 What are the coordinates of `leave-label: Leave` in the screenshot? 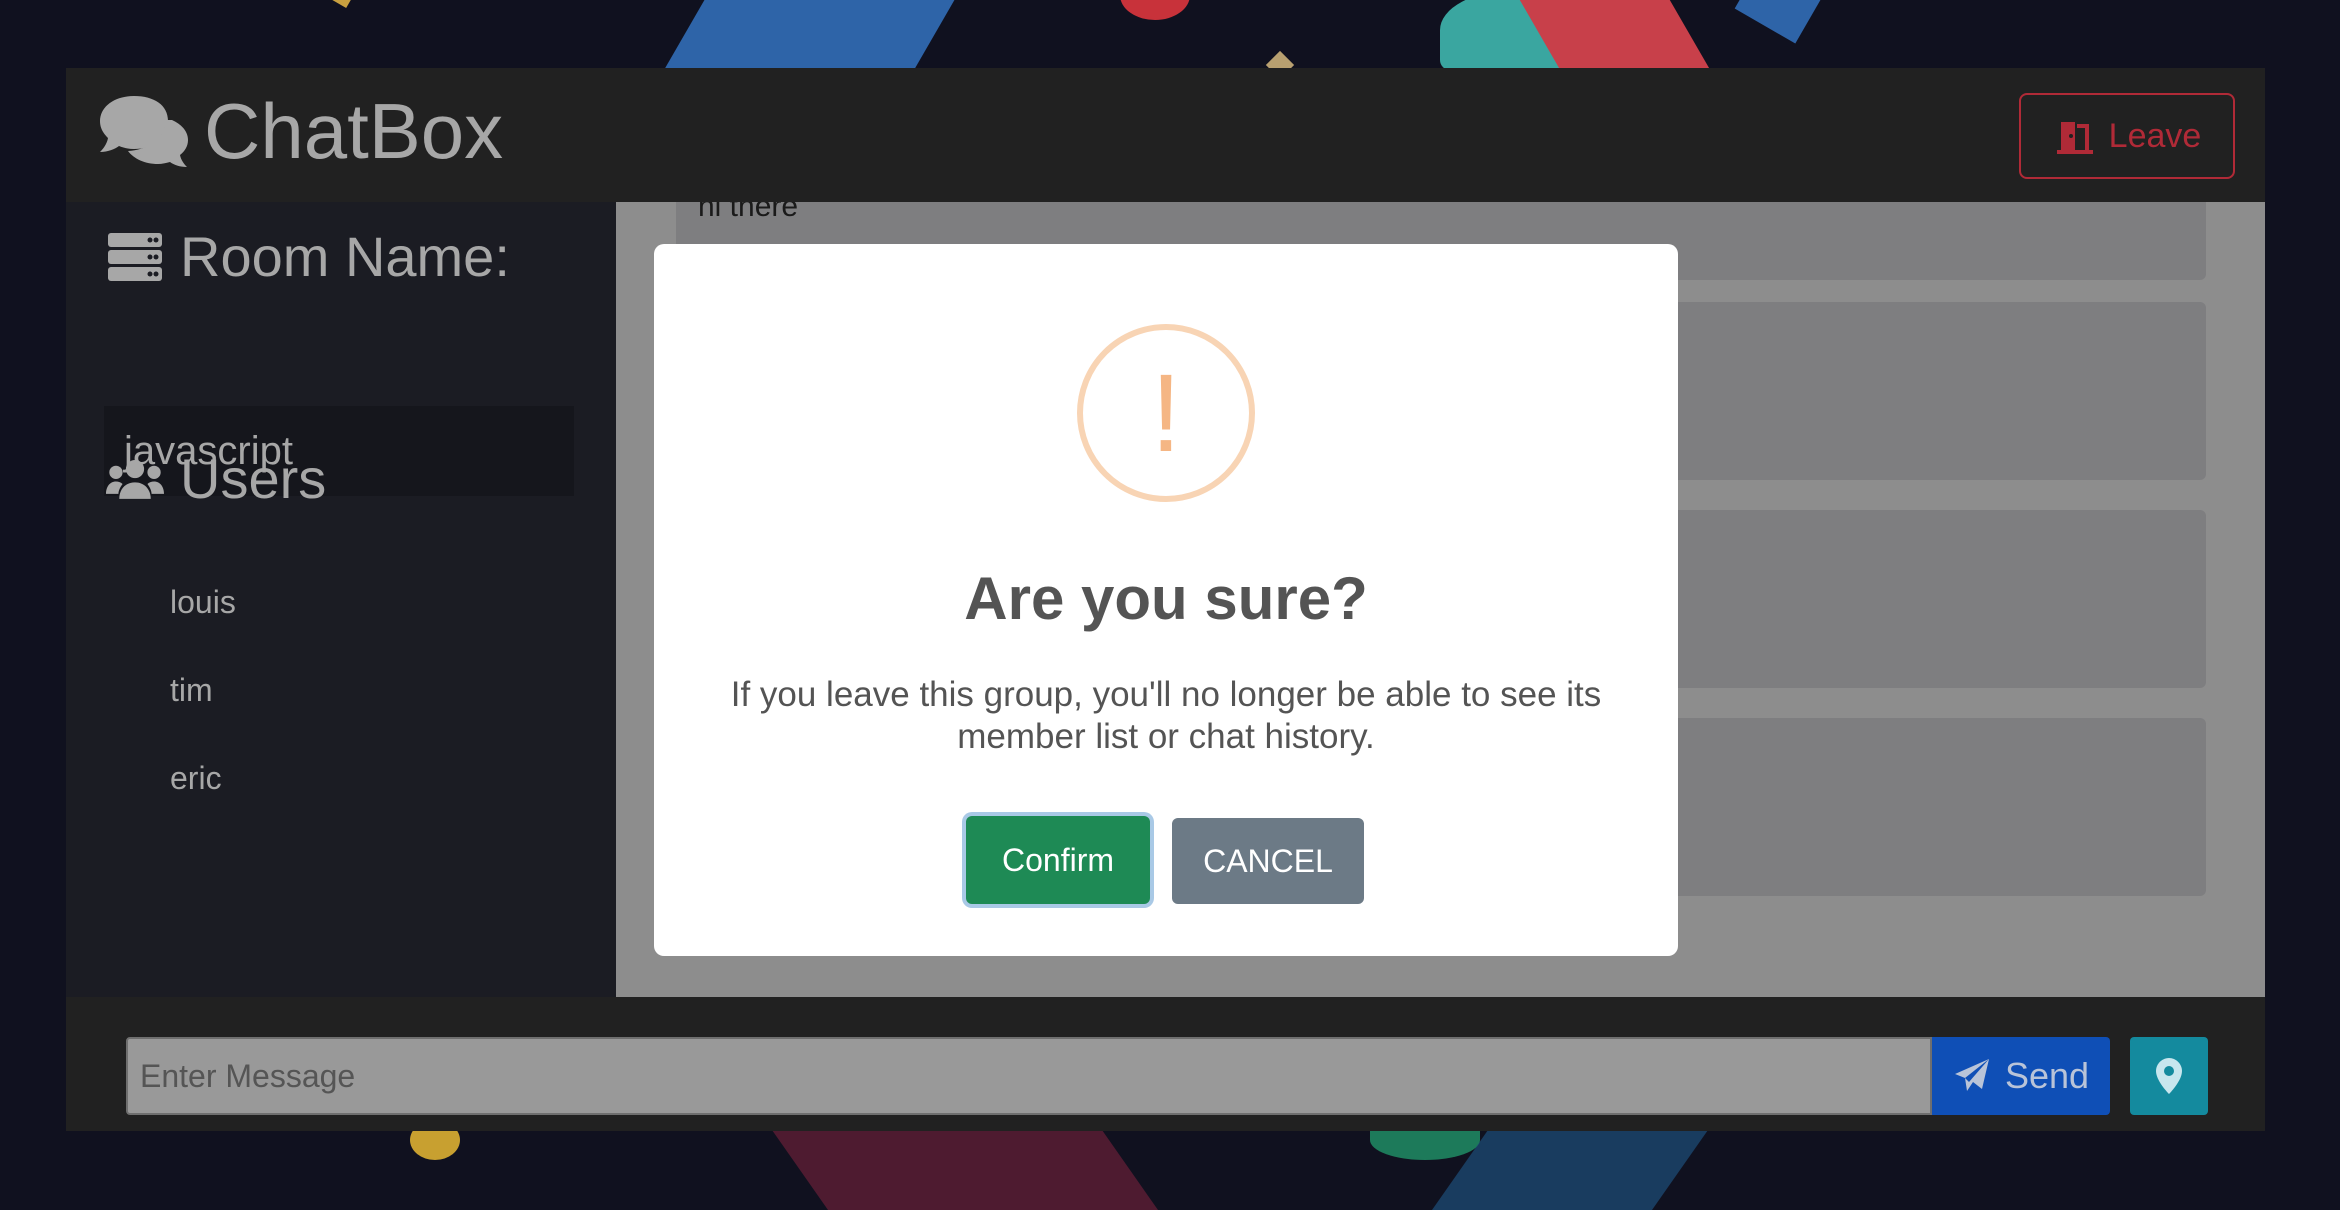 It's located at (2155, 135).